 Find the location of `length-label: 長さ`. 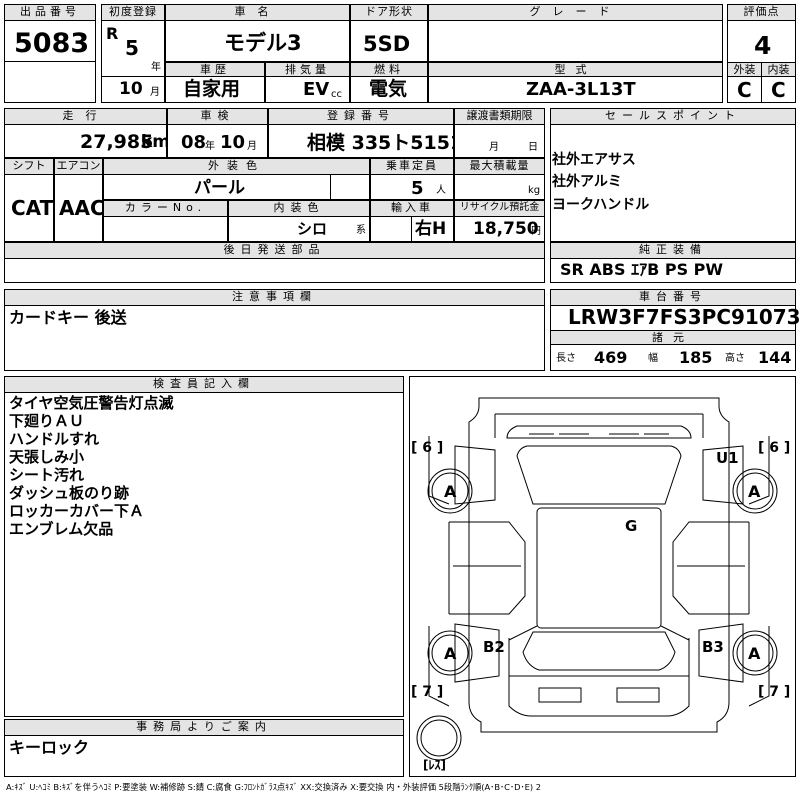

length-label: 長さ is located at coordinates (566, 358).